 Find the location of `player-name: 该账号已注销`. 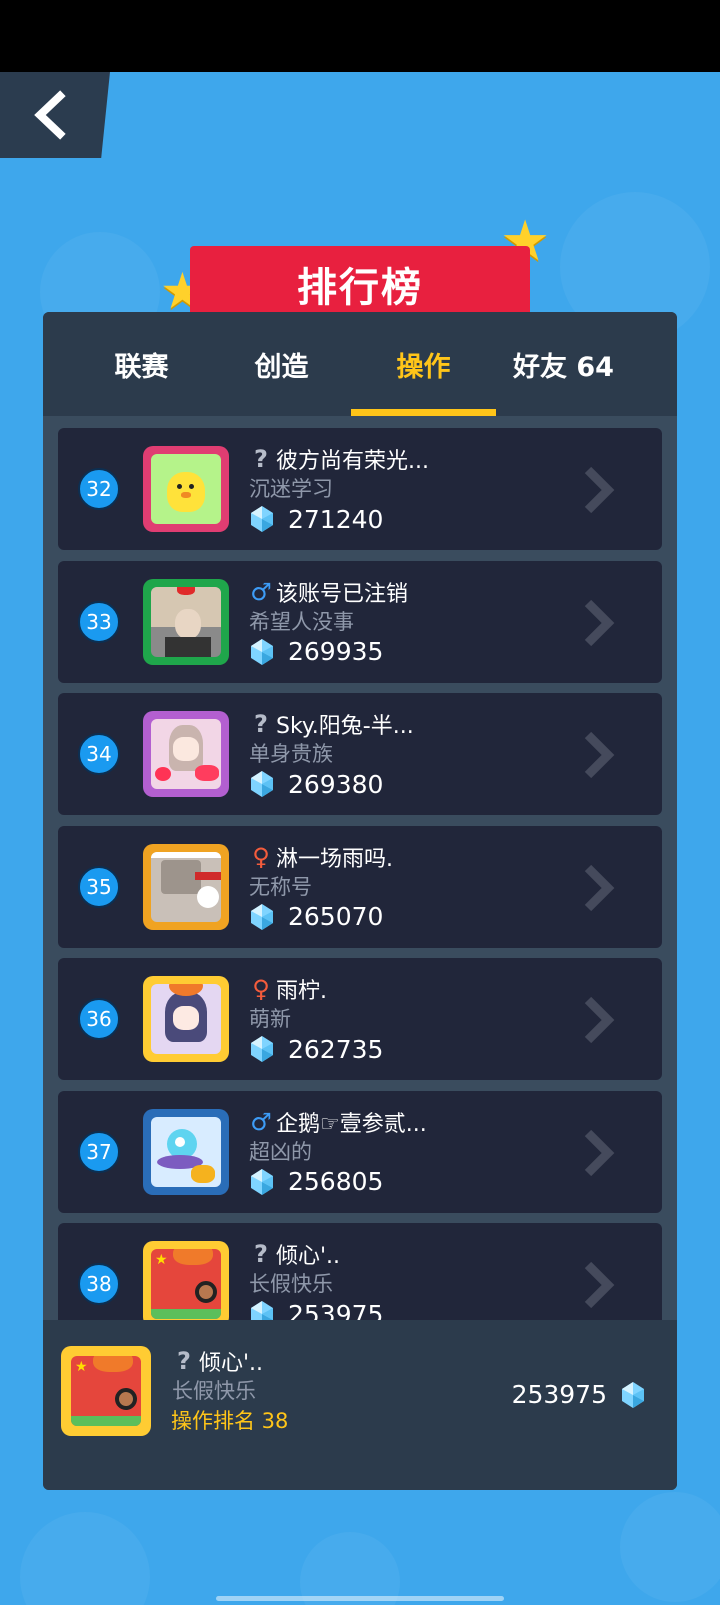

player-name: 该账号已注销 is located at coordinates (342, 594).